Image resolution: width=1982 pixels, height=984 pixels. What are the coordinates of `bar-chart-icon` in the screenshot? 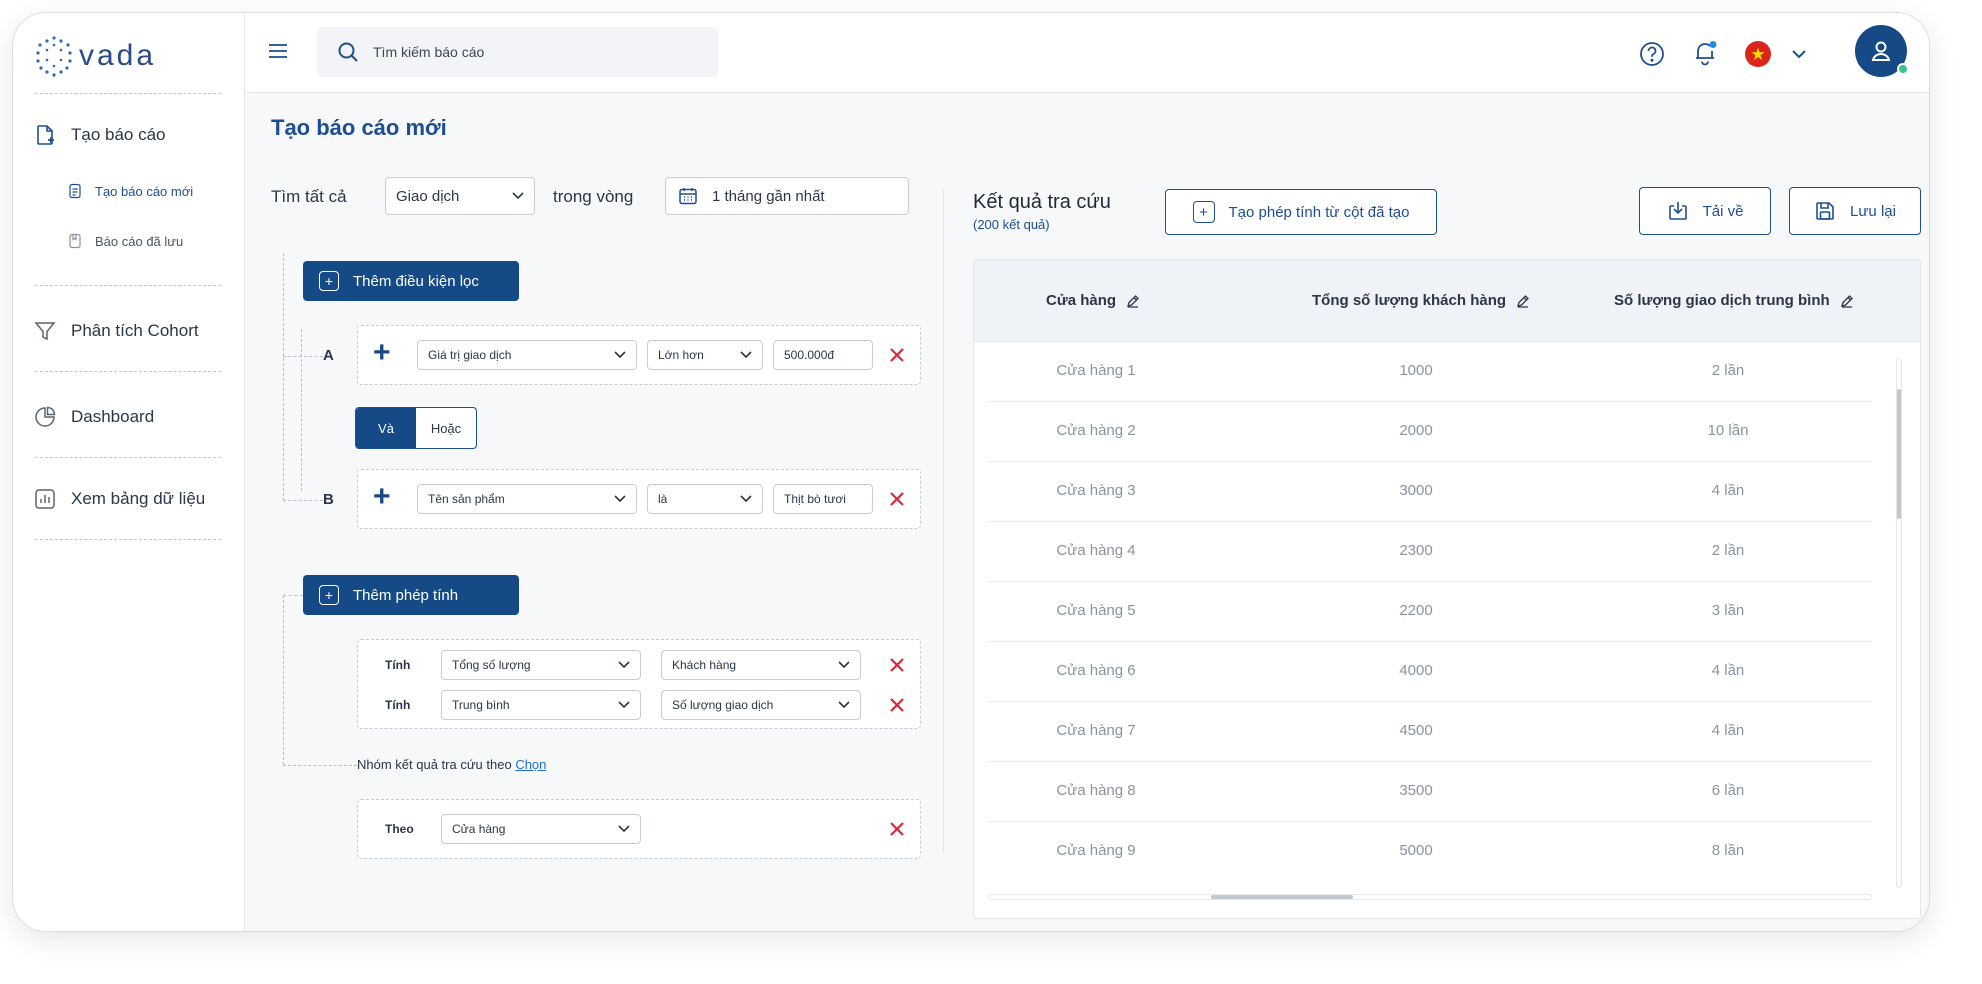 It's located at (45, 499).